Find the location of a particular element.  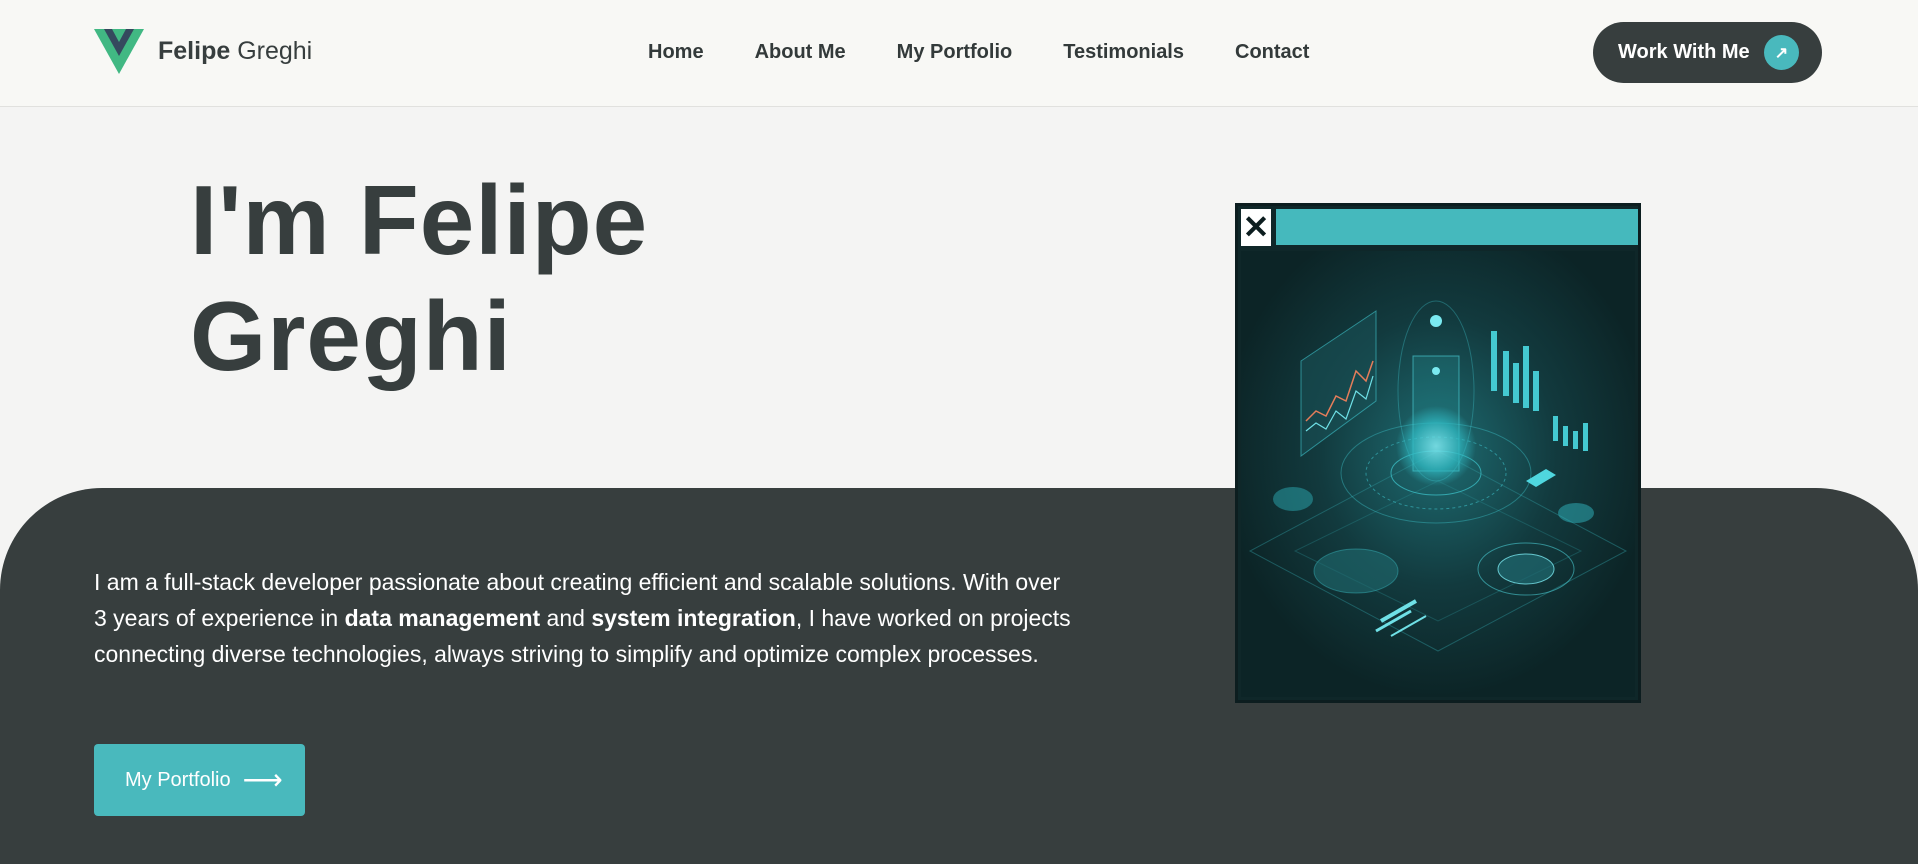

nav-home: Home is located at coordinates (676, 52).